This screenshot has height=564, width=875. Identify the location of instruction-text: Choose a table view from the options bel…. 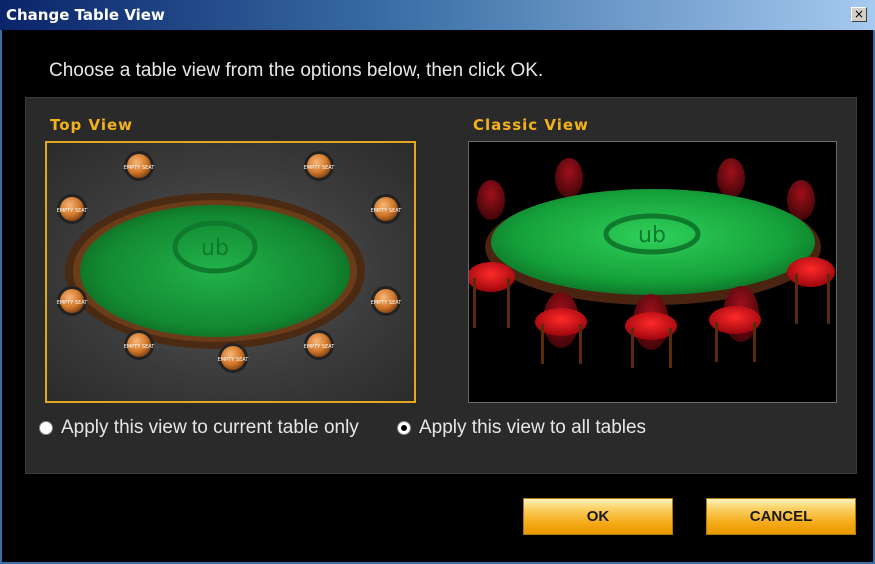
(296, 70).